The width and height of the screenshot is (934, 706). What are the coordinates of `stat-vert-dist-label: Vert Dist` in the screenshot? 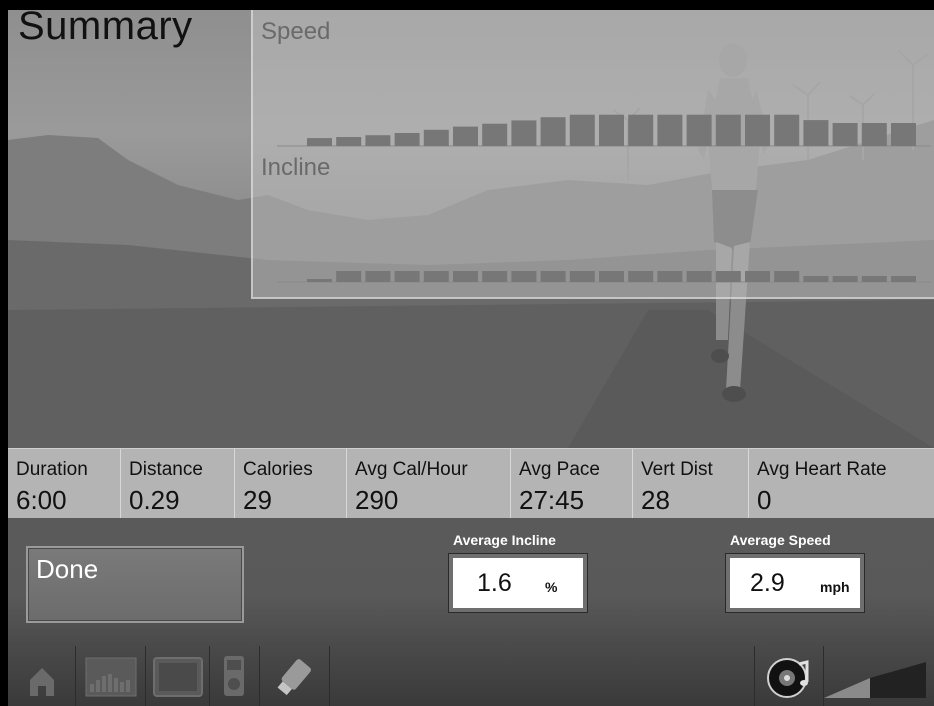 It's located at (677, 469).